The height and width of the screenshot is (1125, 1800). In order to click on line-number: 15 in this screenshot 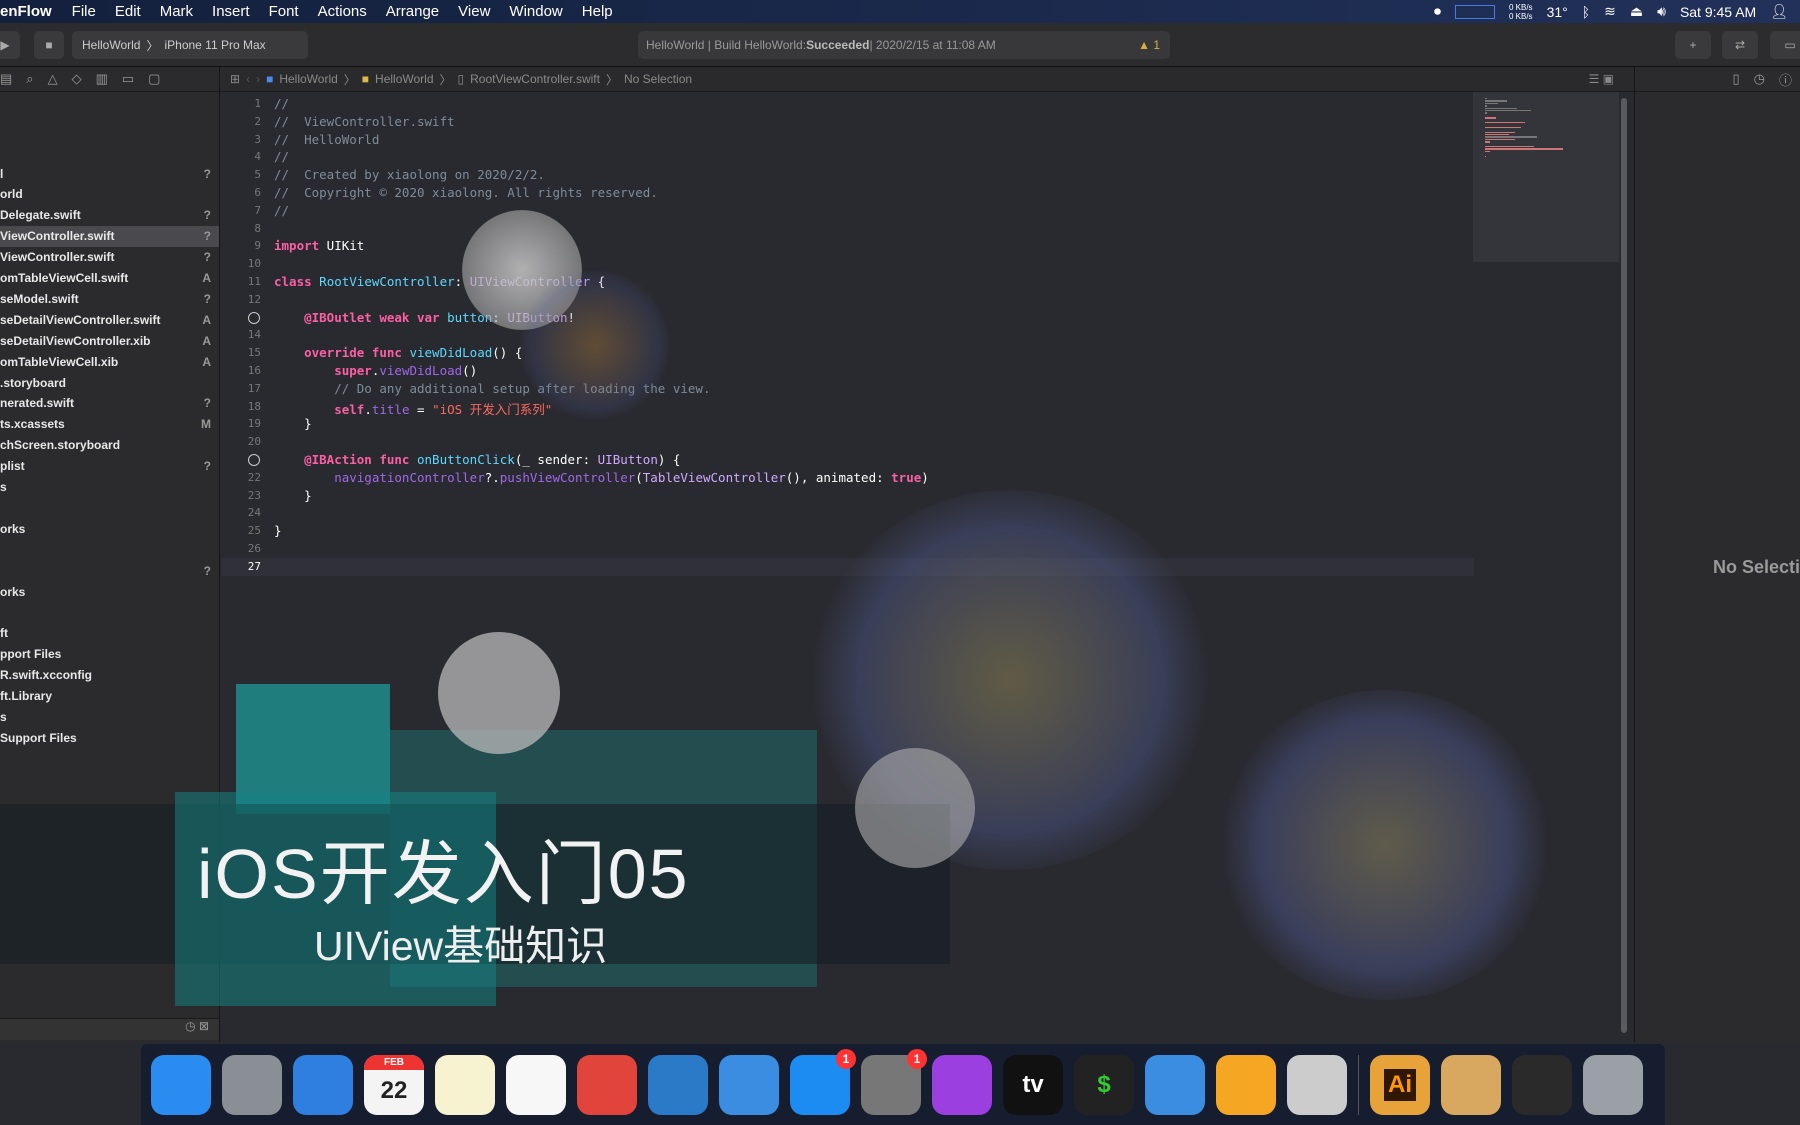, I will do `click(254, 353)`.